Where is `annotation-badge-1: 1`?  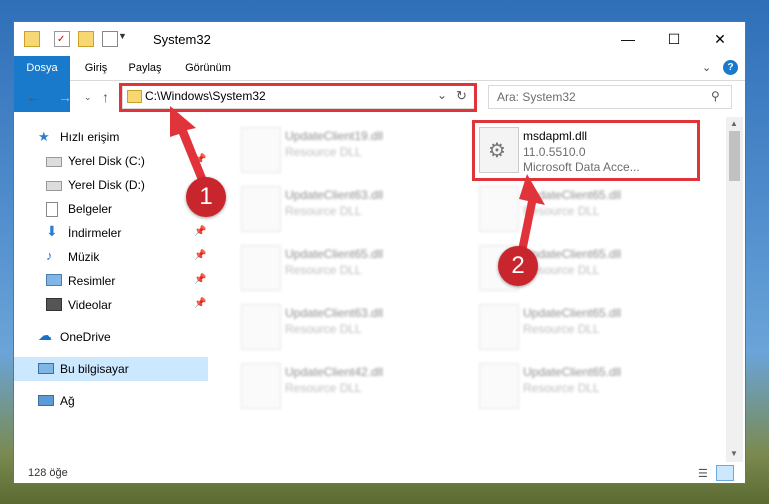
annotation-badge-1: 1 is located at coordinates (206, 197).